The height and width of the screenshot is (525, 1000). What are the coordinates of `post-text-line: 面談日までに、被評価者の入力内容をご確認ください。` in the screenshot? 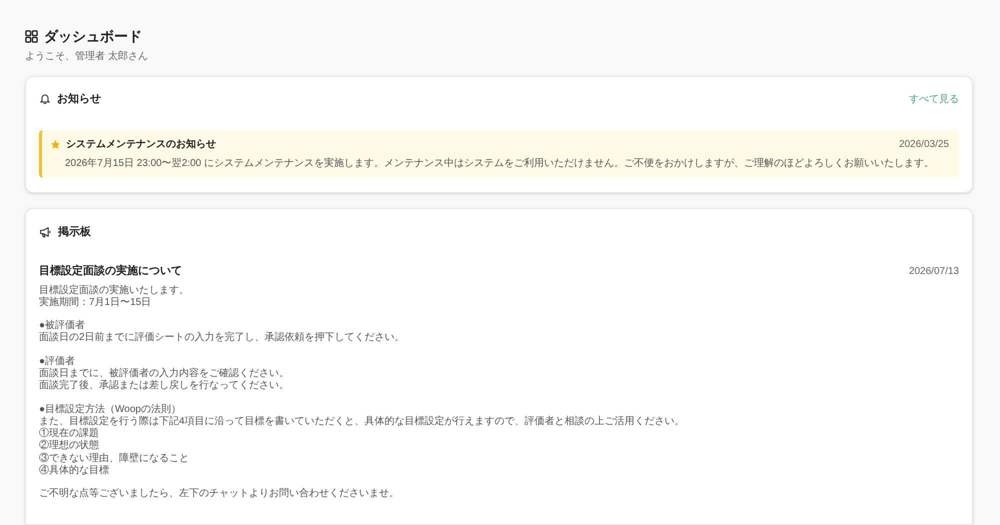 It's located at (164, 374).